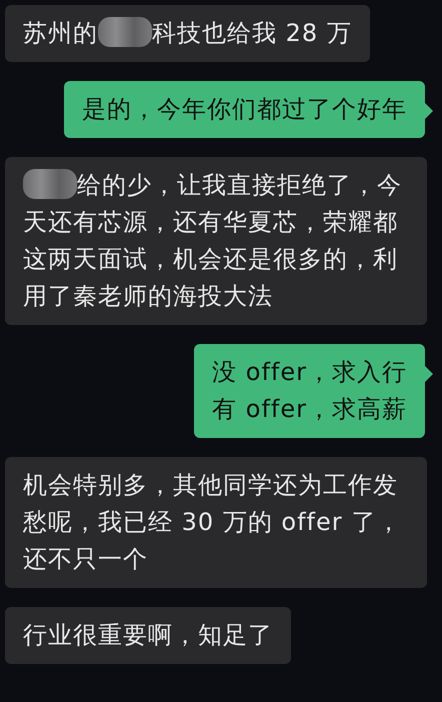 The height and width of the screenshot is (702, 442). I want to click on message-text: 有 offer，求高薪, so click(309, 409).